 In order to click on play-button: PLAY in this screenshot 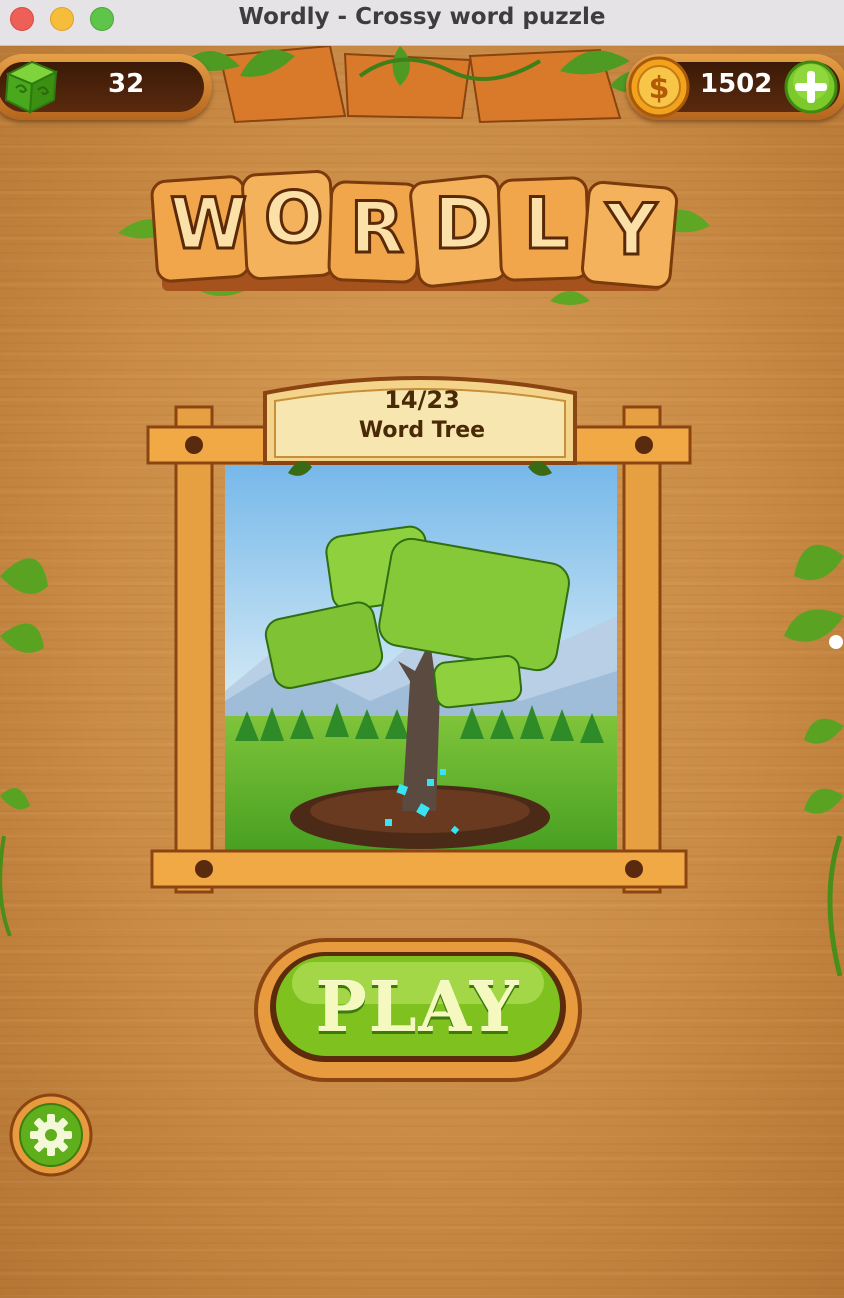, I will do `click(418, 1010)`.